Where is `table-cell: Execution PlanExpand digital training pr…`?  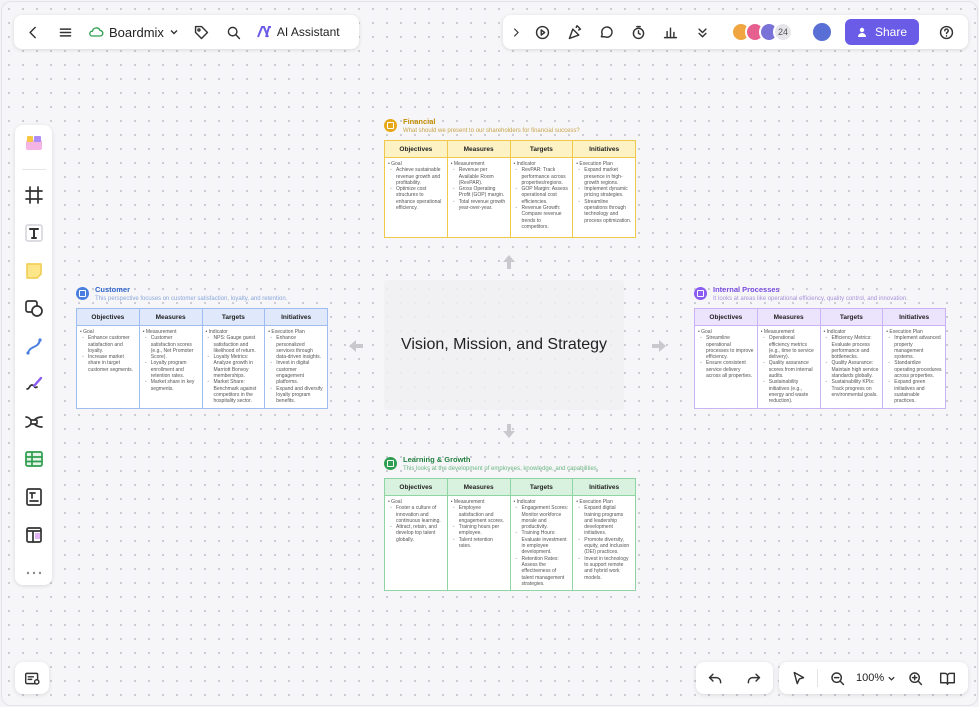 table-cell: Execution PlanExpand digital training pr… is located at coordinates (604, 543).